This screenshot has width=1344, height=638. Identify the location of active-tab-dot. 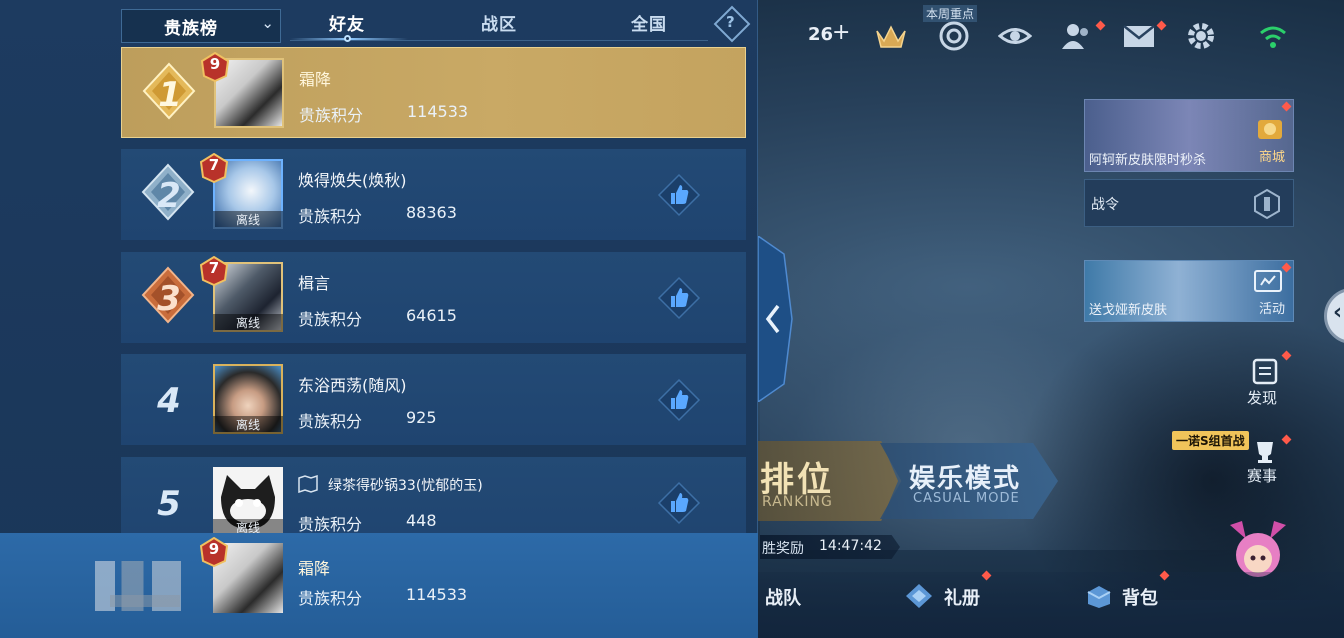
(347, 38).